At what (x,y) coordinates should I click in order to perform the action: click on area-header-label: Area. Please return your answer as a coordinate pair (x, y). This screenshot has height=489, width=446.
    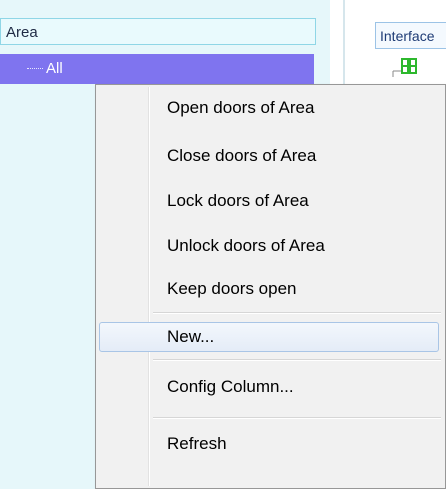
    Looking at the image, I should click on (22, 32).